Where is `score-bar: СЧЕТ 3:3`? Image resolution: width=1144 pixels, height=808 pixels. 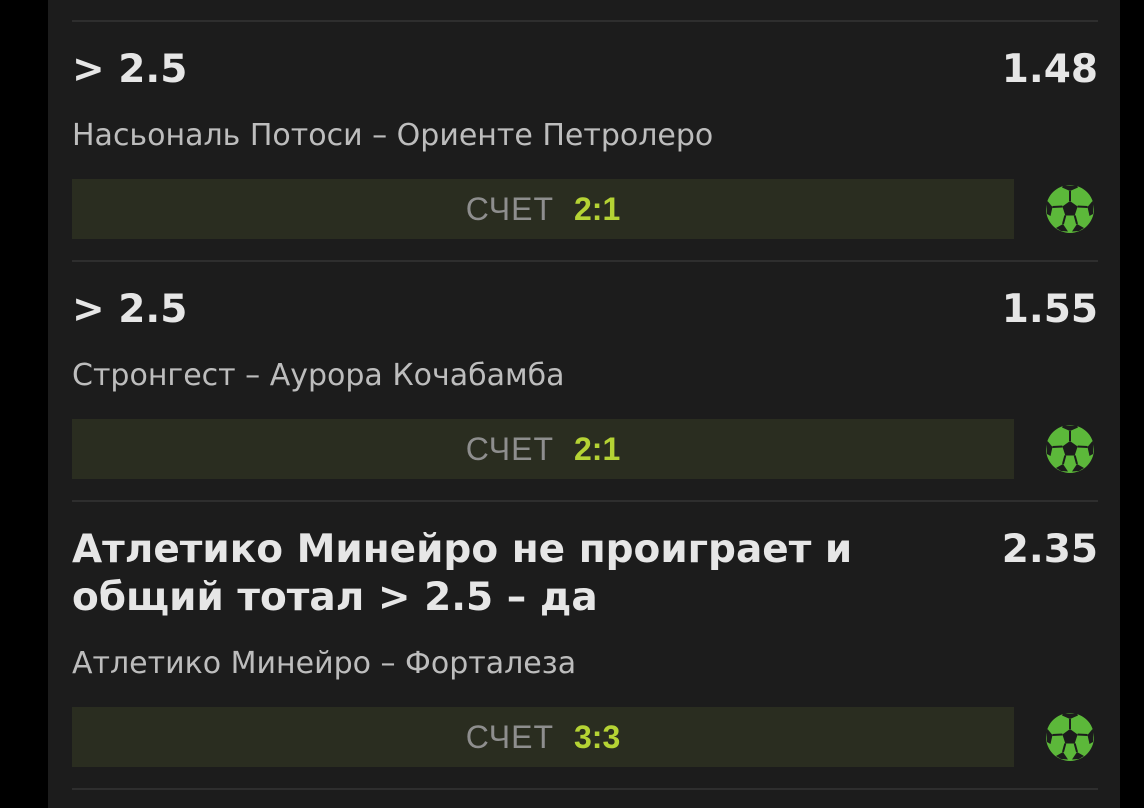 score-bar: СЧЕТ 3:3 is located at coordinates (543, 737).